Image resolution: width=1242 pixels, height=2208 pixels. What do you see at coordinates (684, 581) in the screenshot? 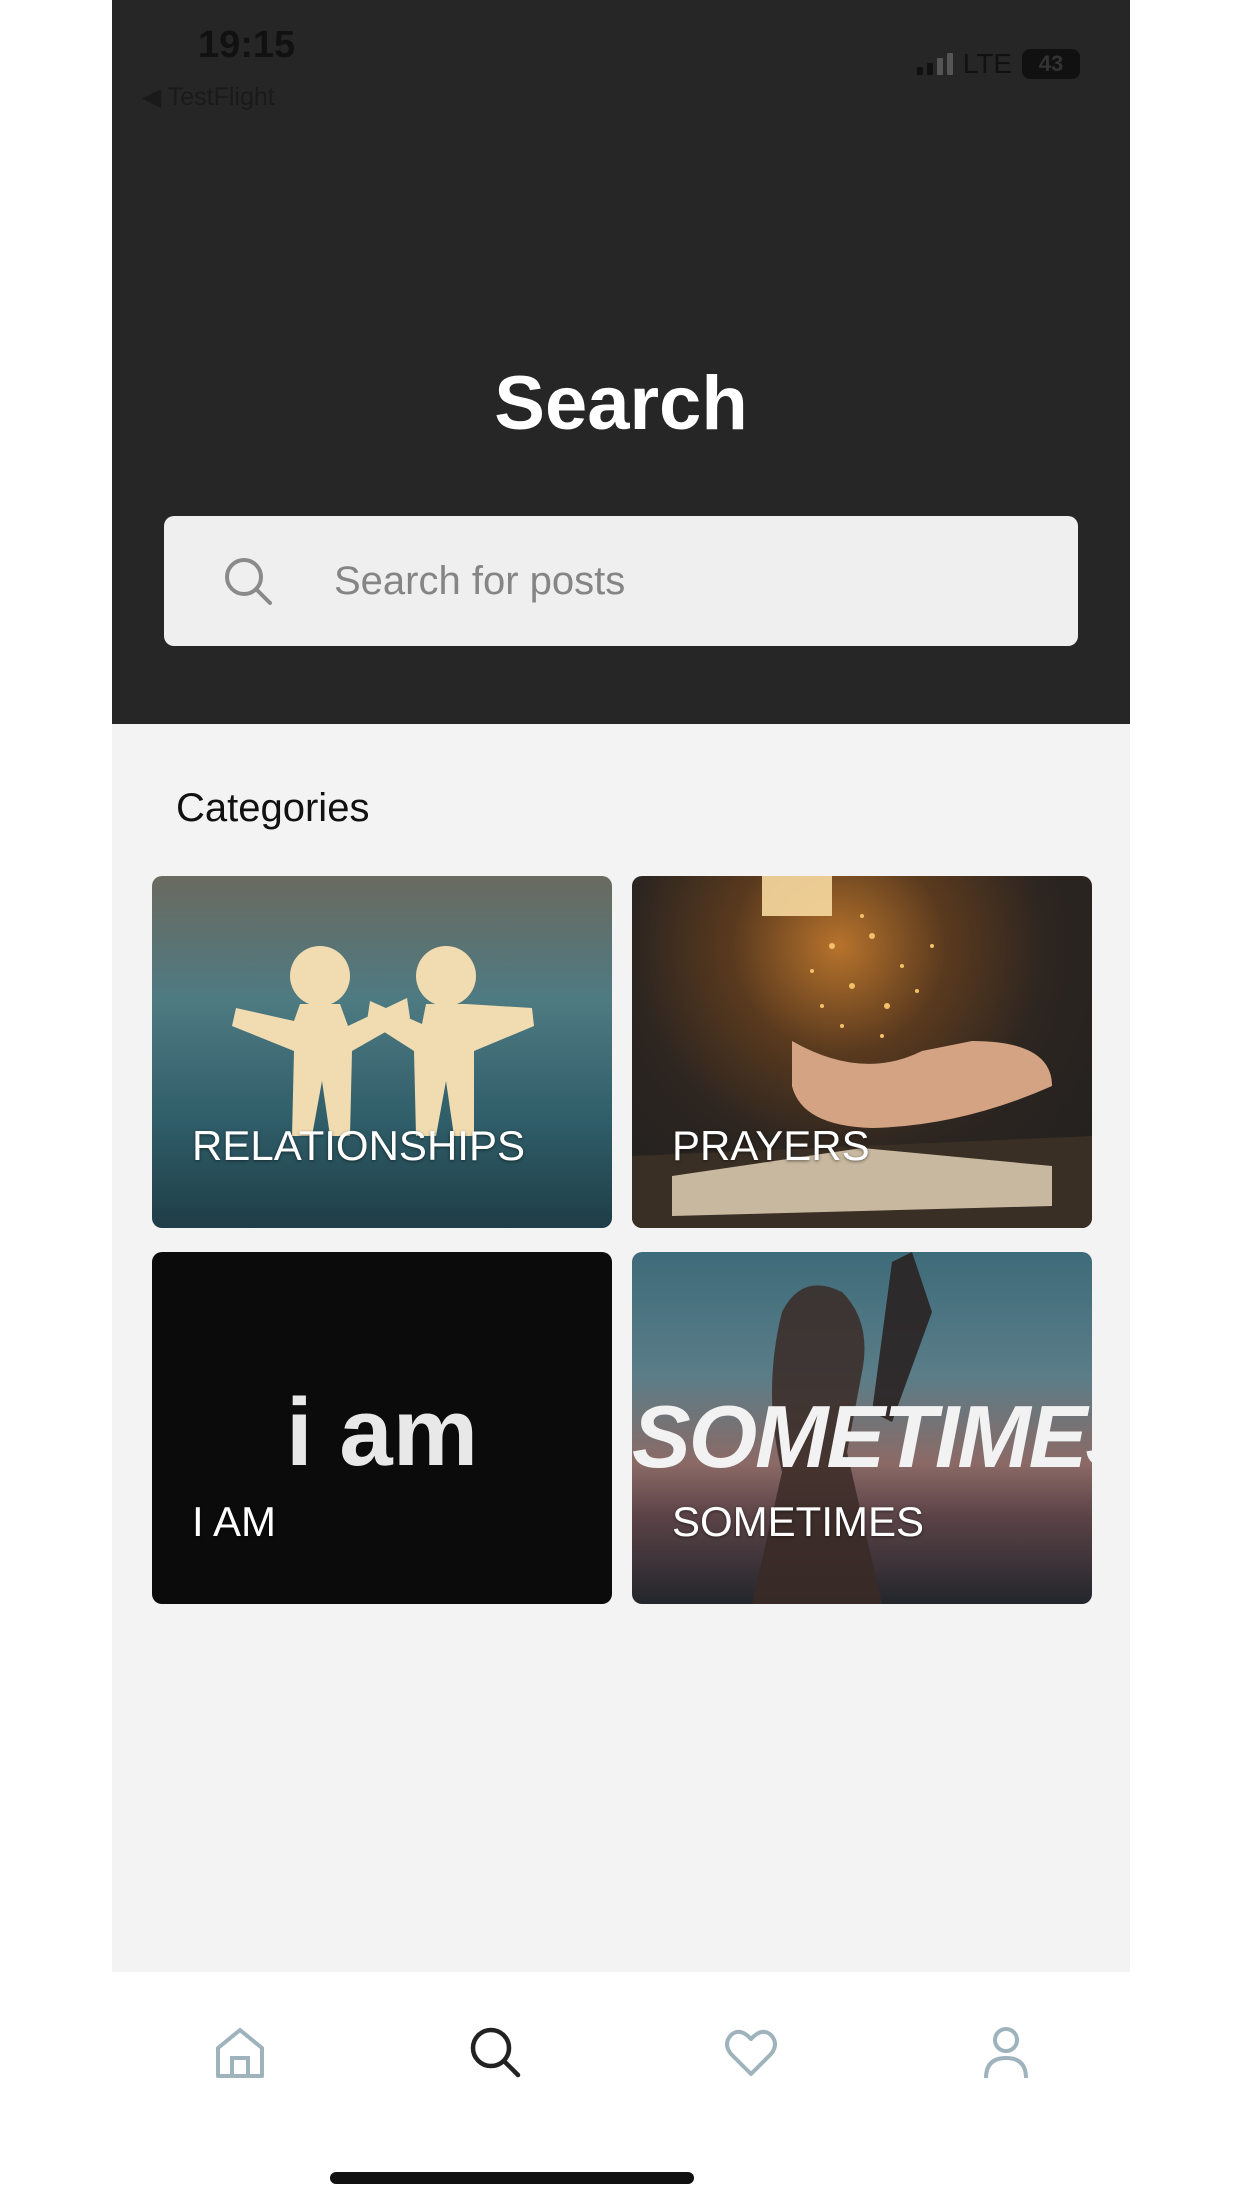
I see `search-input` at bounding box center [684, 581].